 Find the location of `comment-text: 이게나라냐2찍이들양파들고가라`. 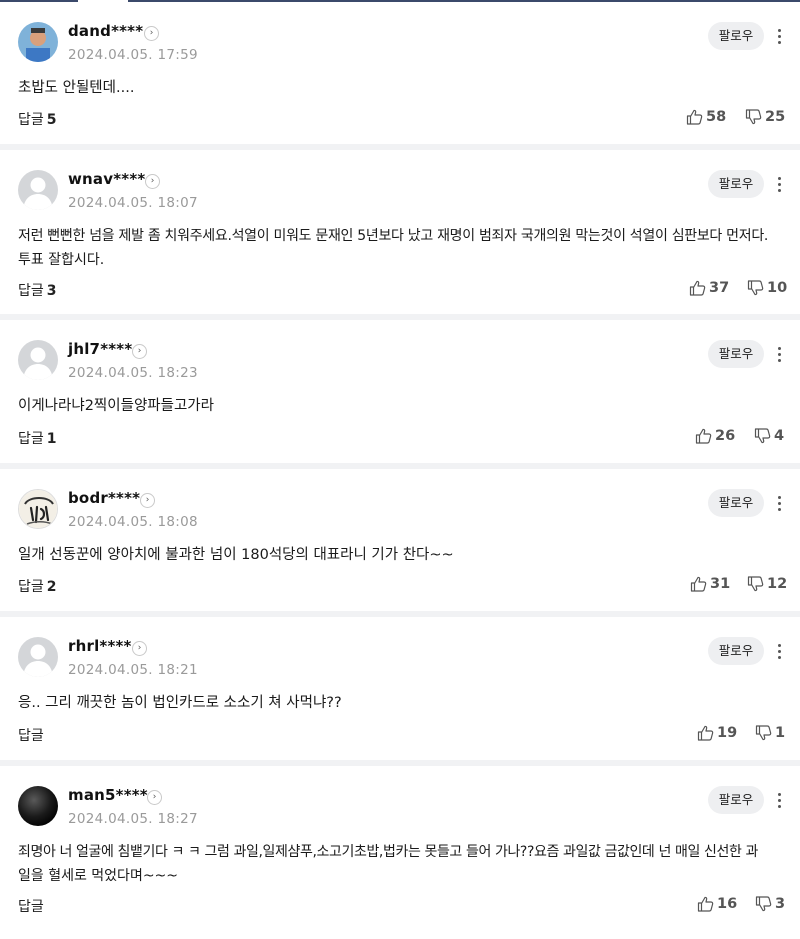

comment-text: 이게나라냐2찍이들양파들고가라 is located at coordinates (116, 406).